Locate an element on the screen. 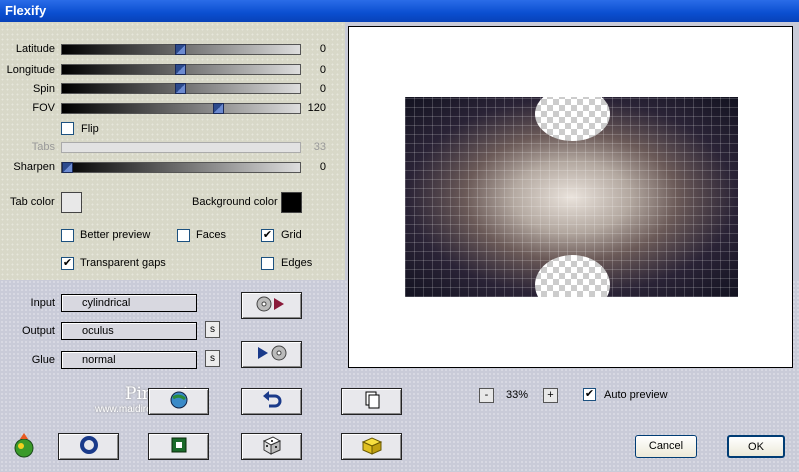  input-label: Input is located at coordinates (42, 303).